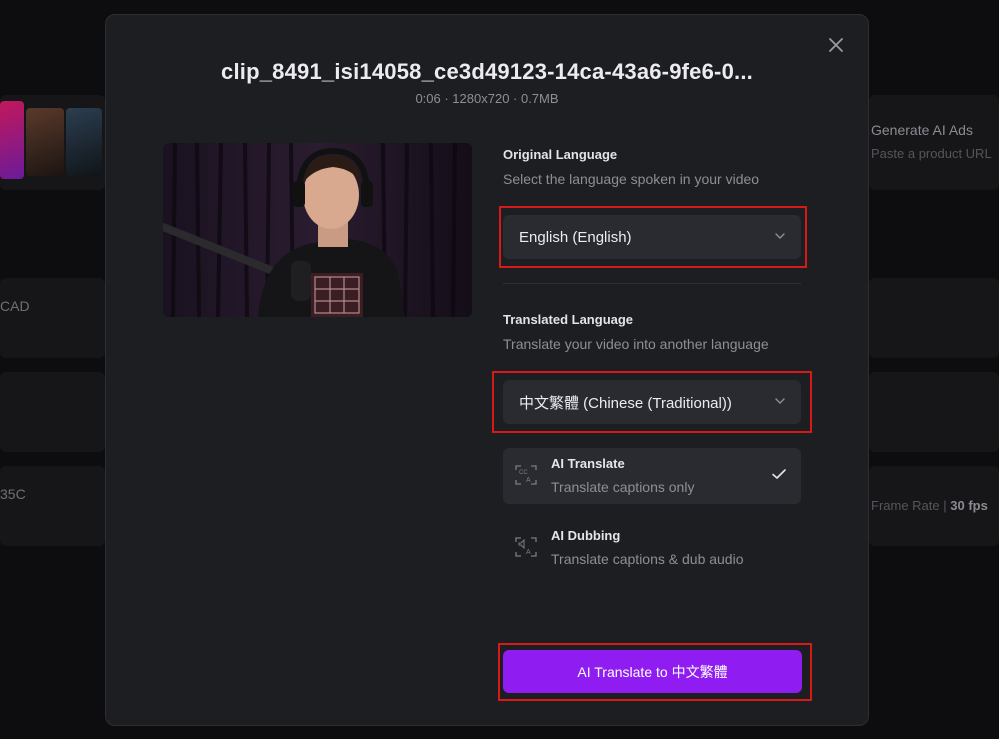  What do you see at coordinates (922, 130) in the screenshot?
I see `bg-ads-title: Generate AI Ads` at bounding box center [922, 130].